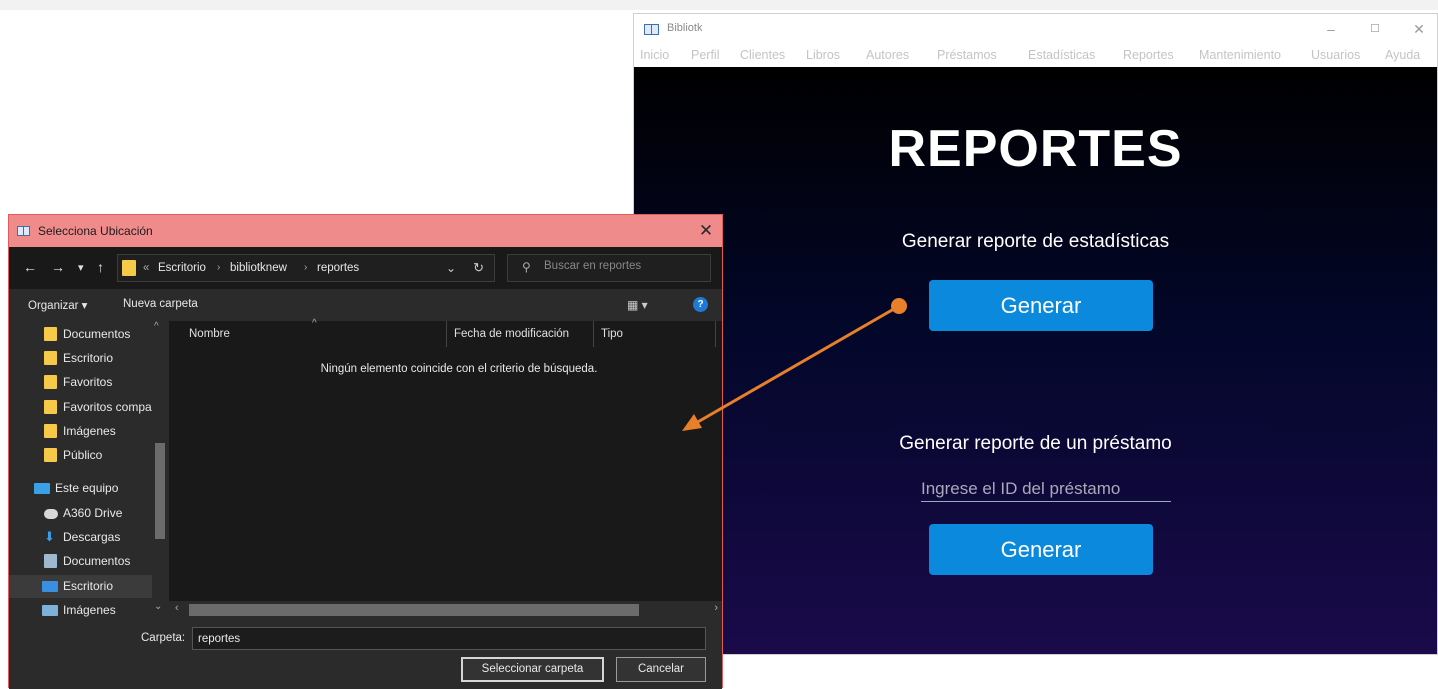  Describe the element at coordinates (451, 268) in the screenshot. I see `address-dropdown-icon: ⌄` at that location.